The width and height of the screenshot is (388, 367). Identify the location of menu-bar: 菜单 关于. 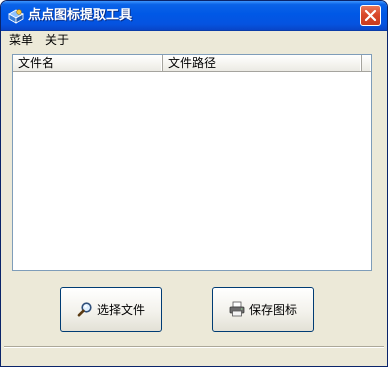
(194, 40).